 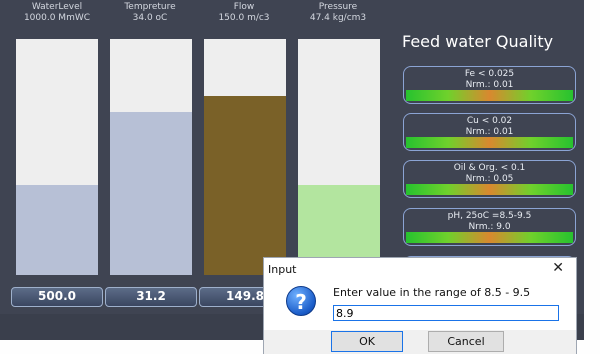 I want to click on gauge-header-pressure: Pressure 47.4 kg/cm3, so click(x=338, y=13).